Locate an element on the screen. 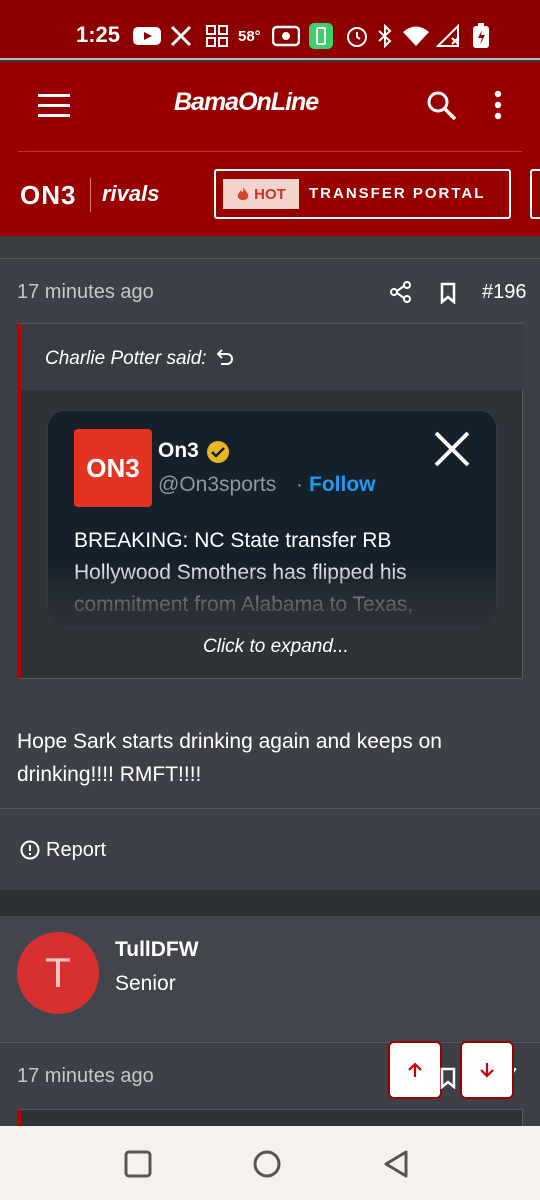 The image size is (540, 1200). bookmark-icon is located at coordinates (448, 295).